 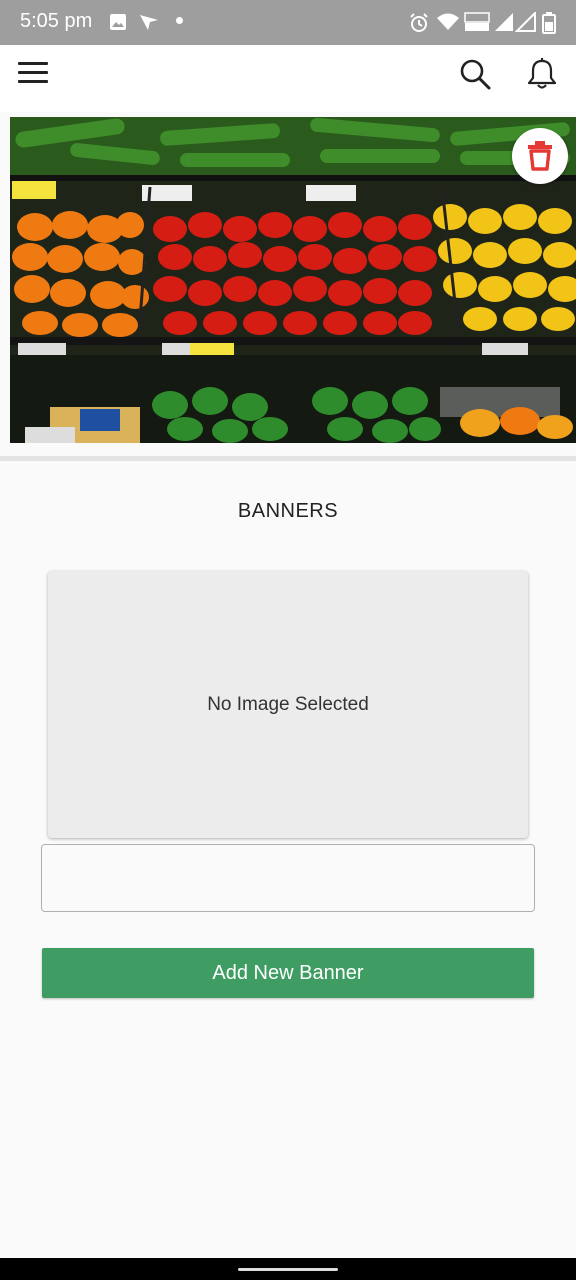 What do you see at coordinates (179, 20) in the screenshot?
I see `dot-icon` at bounding box center [179, 20].